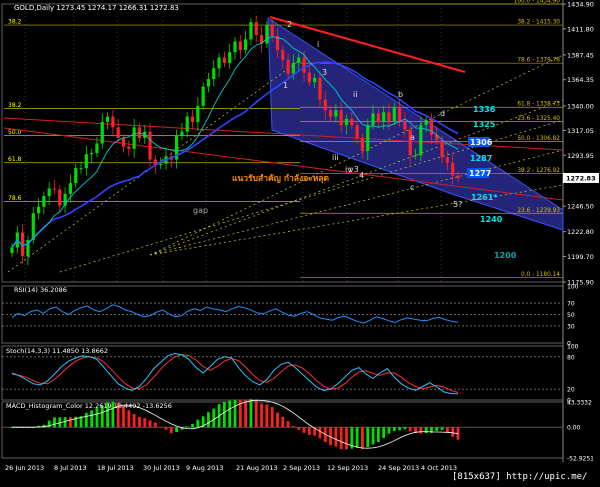  Describe the element at coordinates (505, 255) in the screenshot. I see `target-label: 1200` at that location.